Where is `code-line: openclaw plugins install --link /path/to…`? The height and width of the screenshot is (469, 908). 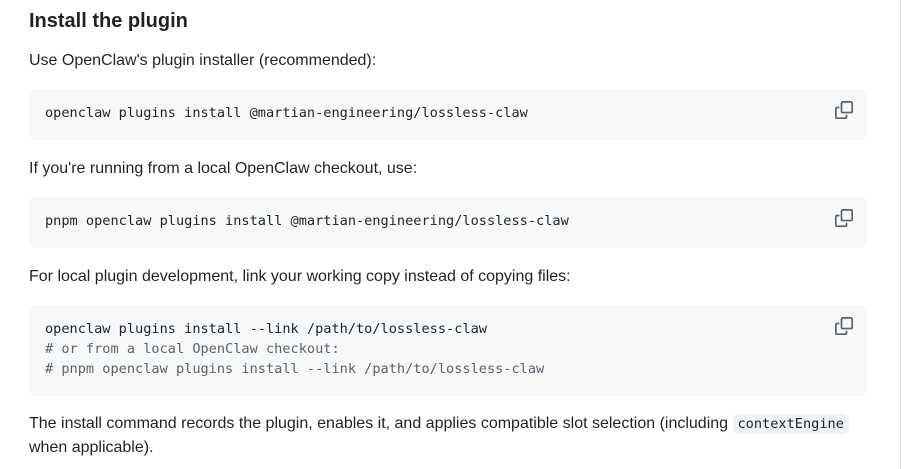
code-line: openclaw plugins install --link /path/to… is located at coordinates (266, 329).